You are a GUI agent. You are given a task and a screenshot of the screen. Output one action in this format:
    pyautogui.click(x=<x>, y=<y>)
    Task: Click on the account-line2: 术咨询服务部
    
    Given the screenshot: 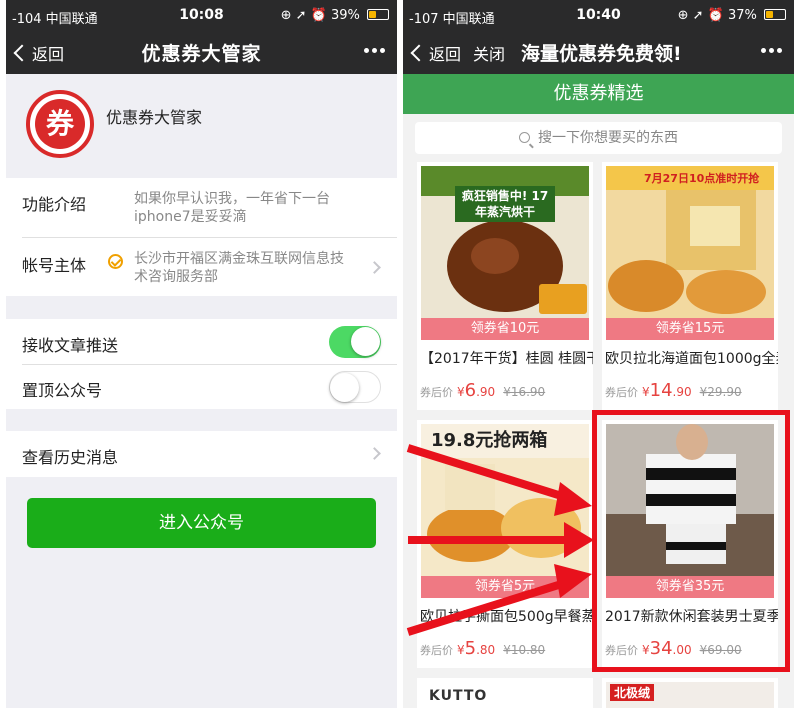 What is the action you would take?
    pyautogui.click(x=176, y=277)
    